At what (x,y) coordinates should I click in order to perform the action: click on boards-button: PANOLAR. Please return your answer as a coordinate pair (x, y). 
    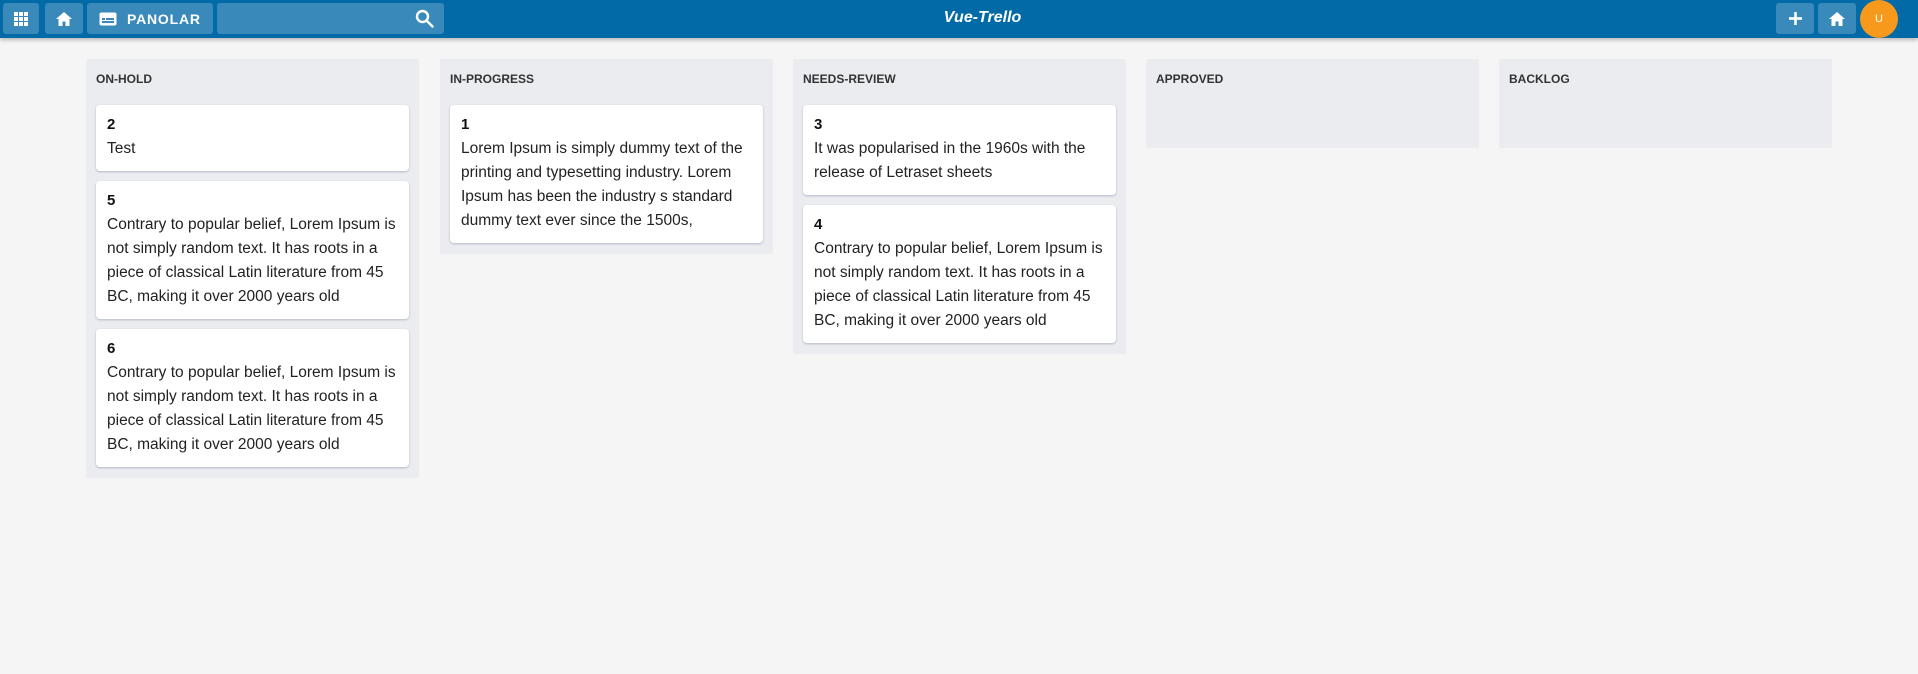
    Looking at the image, I should click on (150, 18).